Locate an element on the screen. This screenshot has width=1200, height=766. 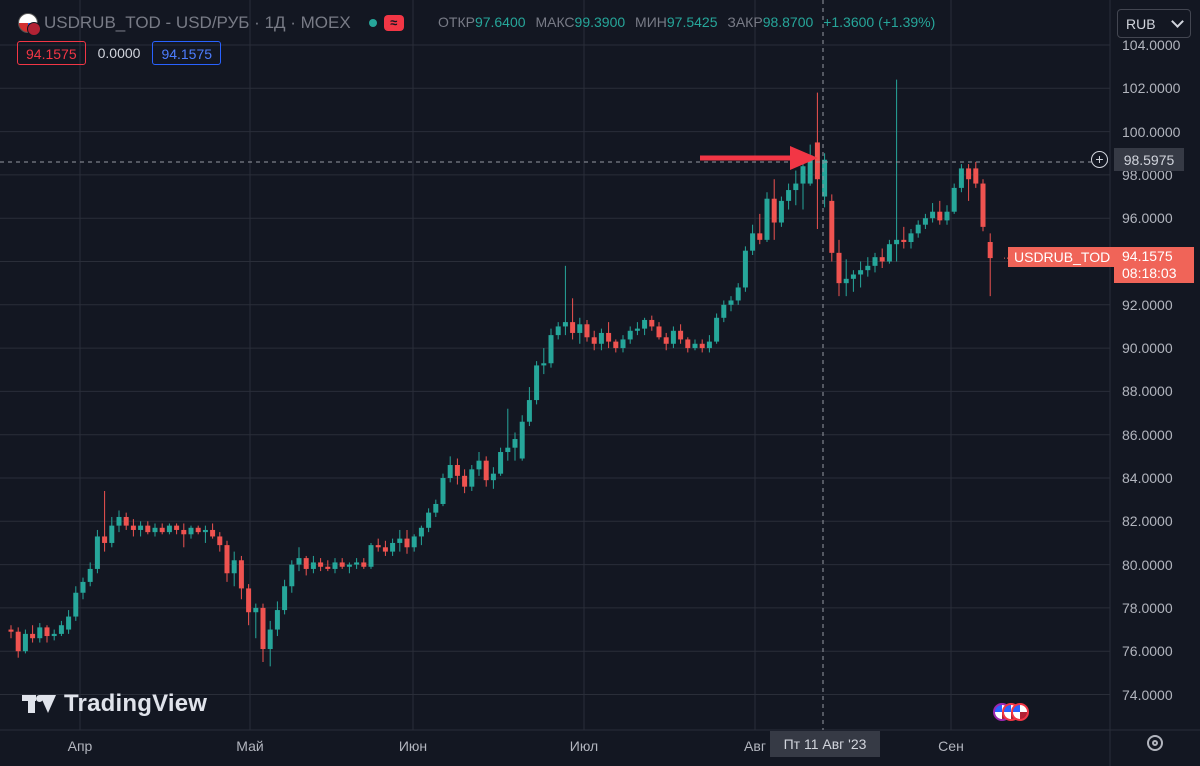
crosshair-date-label: Пт 11 Авг '23 is located at coordinates (825, 744).